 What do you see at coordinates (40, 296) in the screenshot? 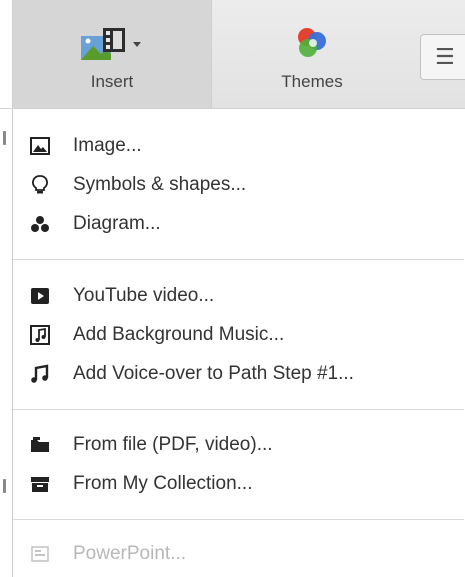
I see `youtube-play-icon` at bounding box center [40, 296].